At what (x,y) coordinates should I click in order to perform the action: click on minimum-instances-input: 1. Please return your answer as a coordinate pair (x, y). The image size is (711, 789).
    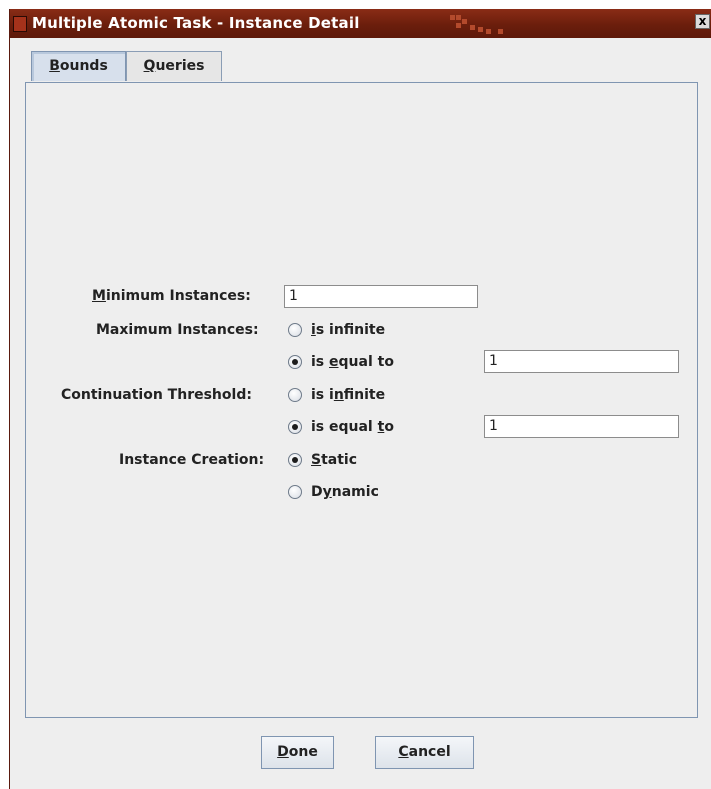
    Looking at the image, I should click on (381, 296).